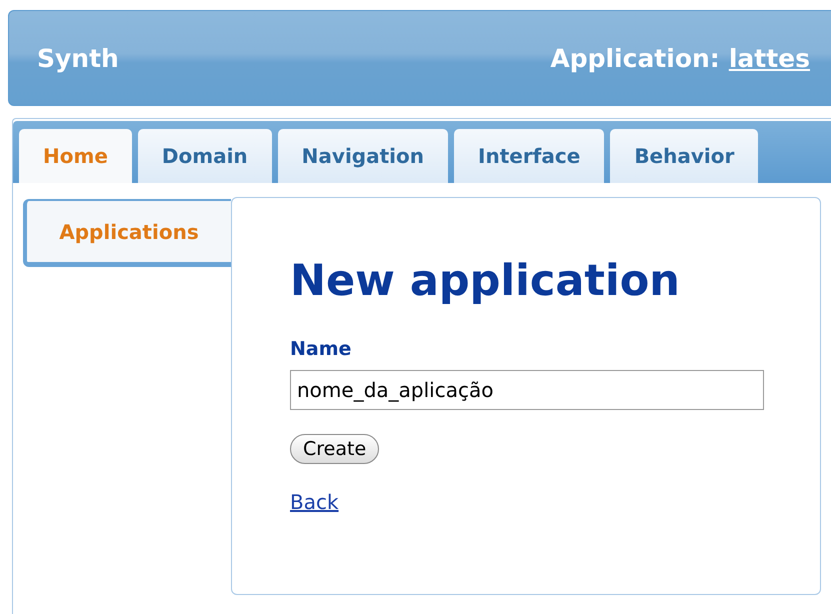  What do you see at coordinates (127, 233) in the screenshot?
I see `sidebar-item: Applications` at bounding box center [127, 233].